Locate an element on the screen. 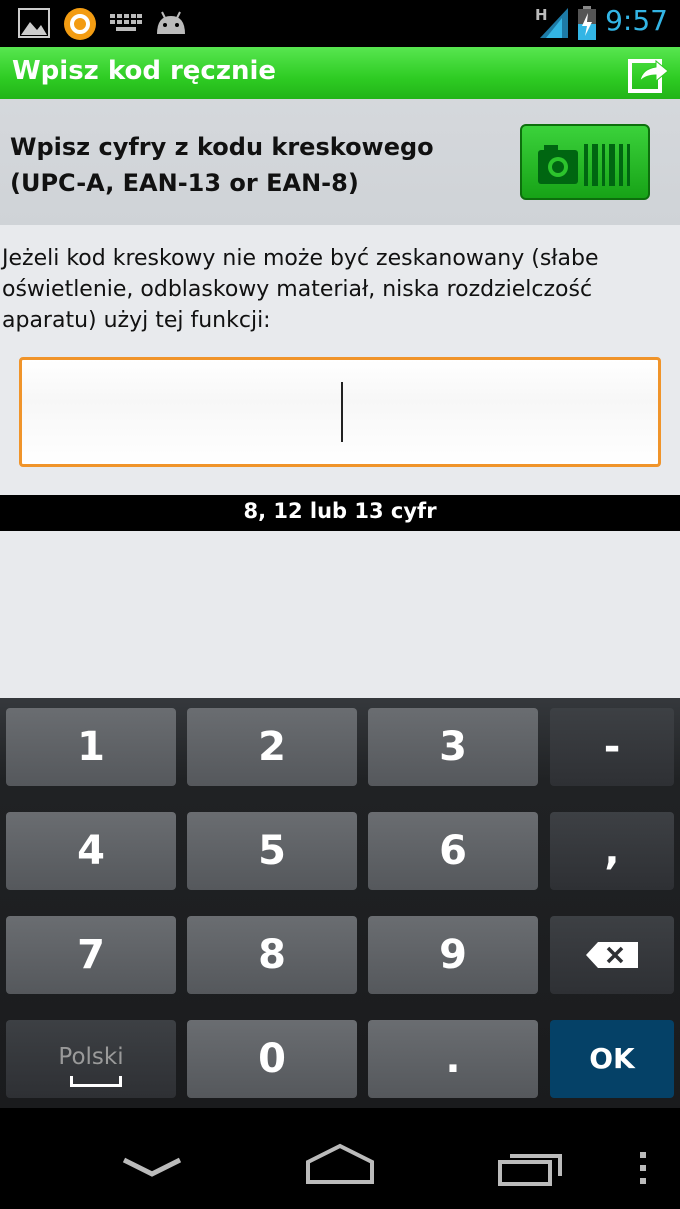 This screenshot has width=680, height=1209. share-icon is located at coordinates (649, 73).